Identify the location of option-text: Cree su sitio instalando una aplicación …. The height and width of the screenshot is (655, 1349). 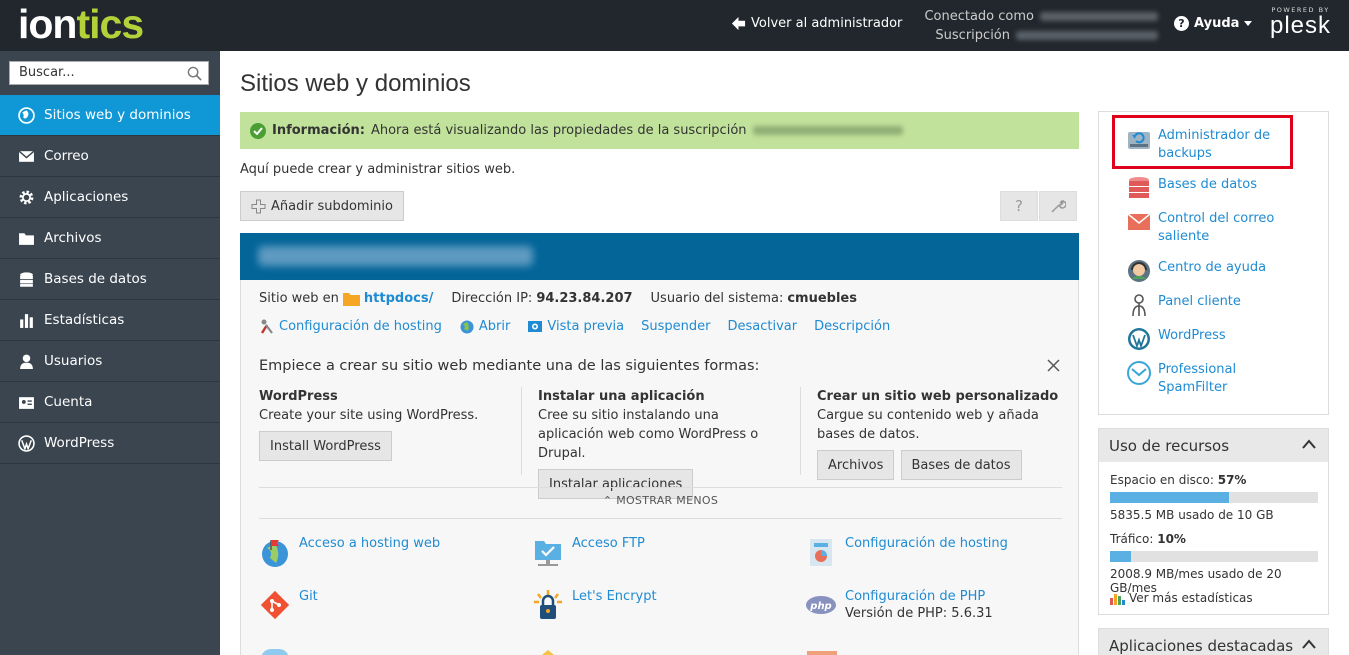
(648, 434).